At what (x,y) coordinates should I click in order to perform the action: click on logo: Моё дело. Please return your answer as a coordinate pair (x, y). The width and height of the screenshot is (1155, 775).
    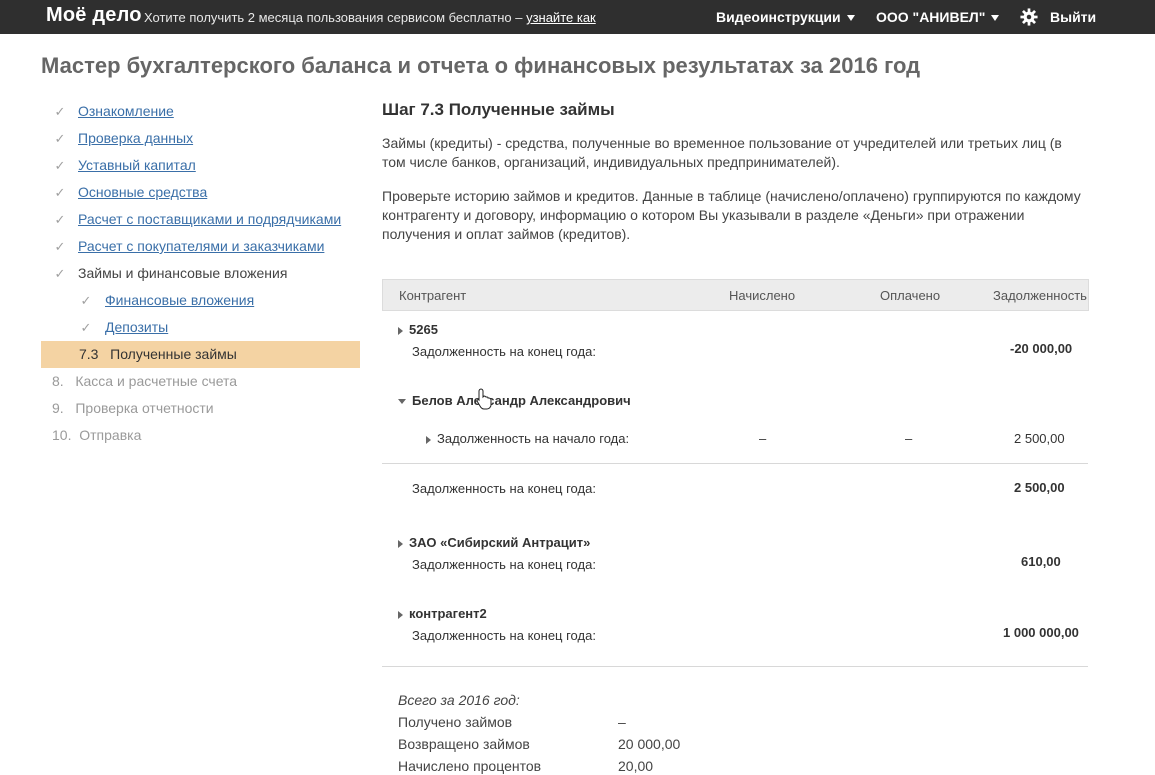
    Looking at the image, I should click on (94, 15).